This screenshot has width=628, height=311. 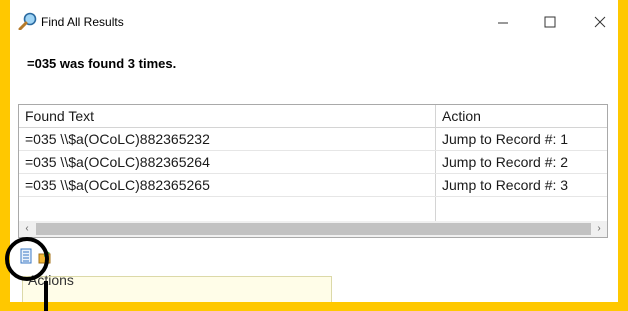 What do you see at coordinates (521, 162) in the screenshot?
I see `action-cell: Jump to Record #: 2` at bounding box center [521, 162].